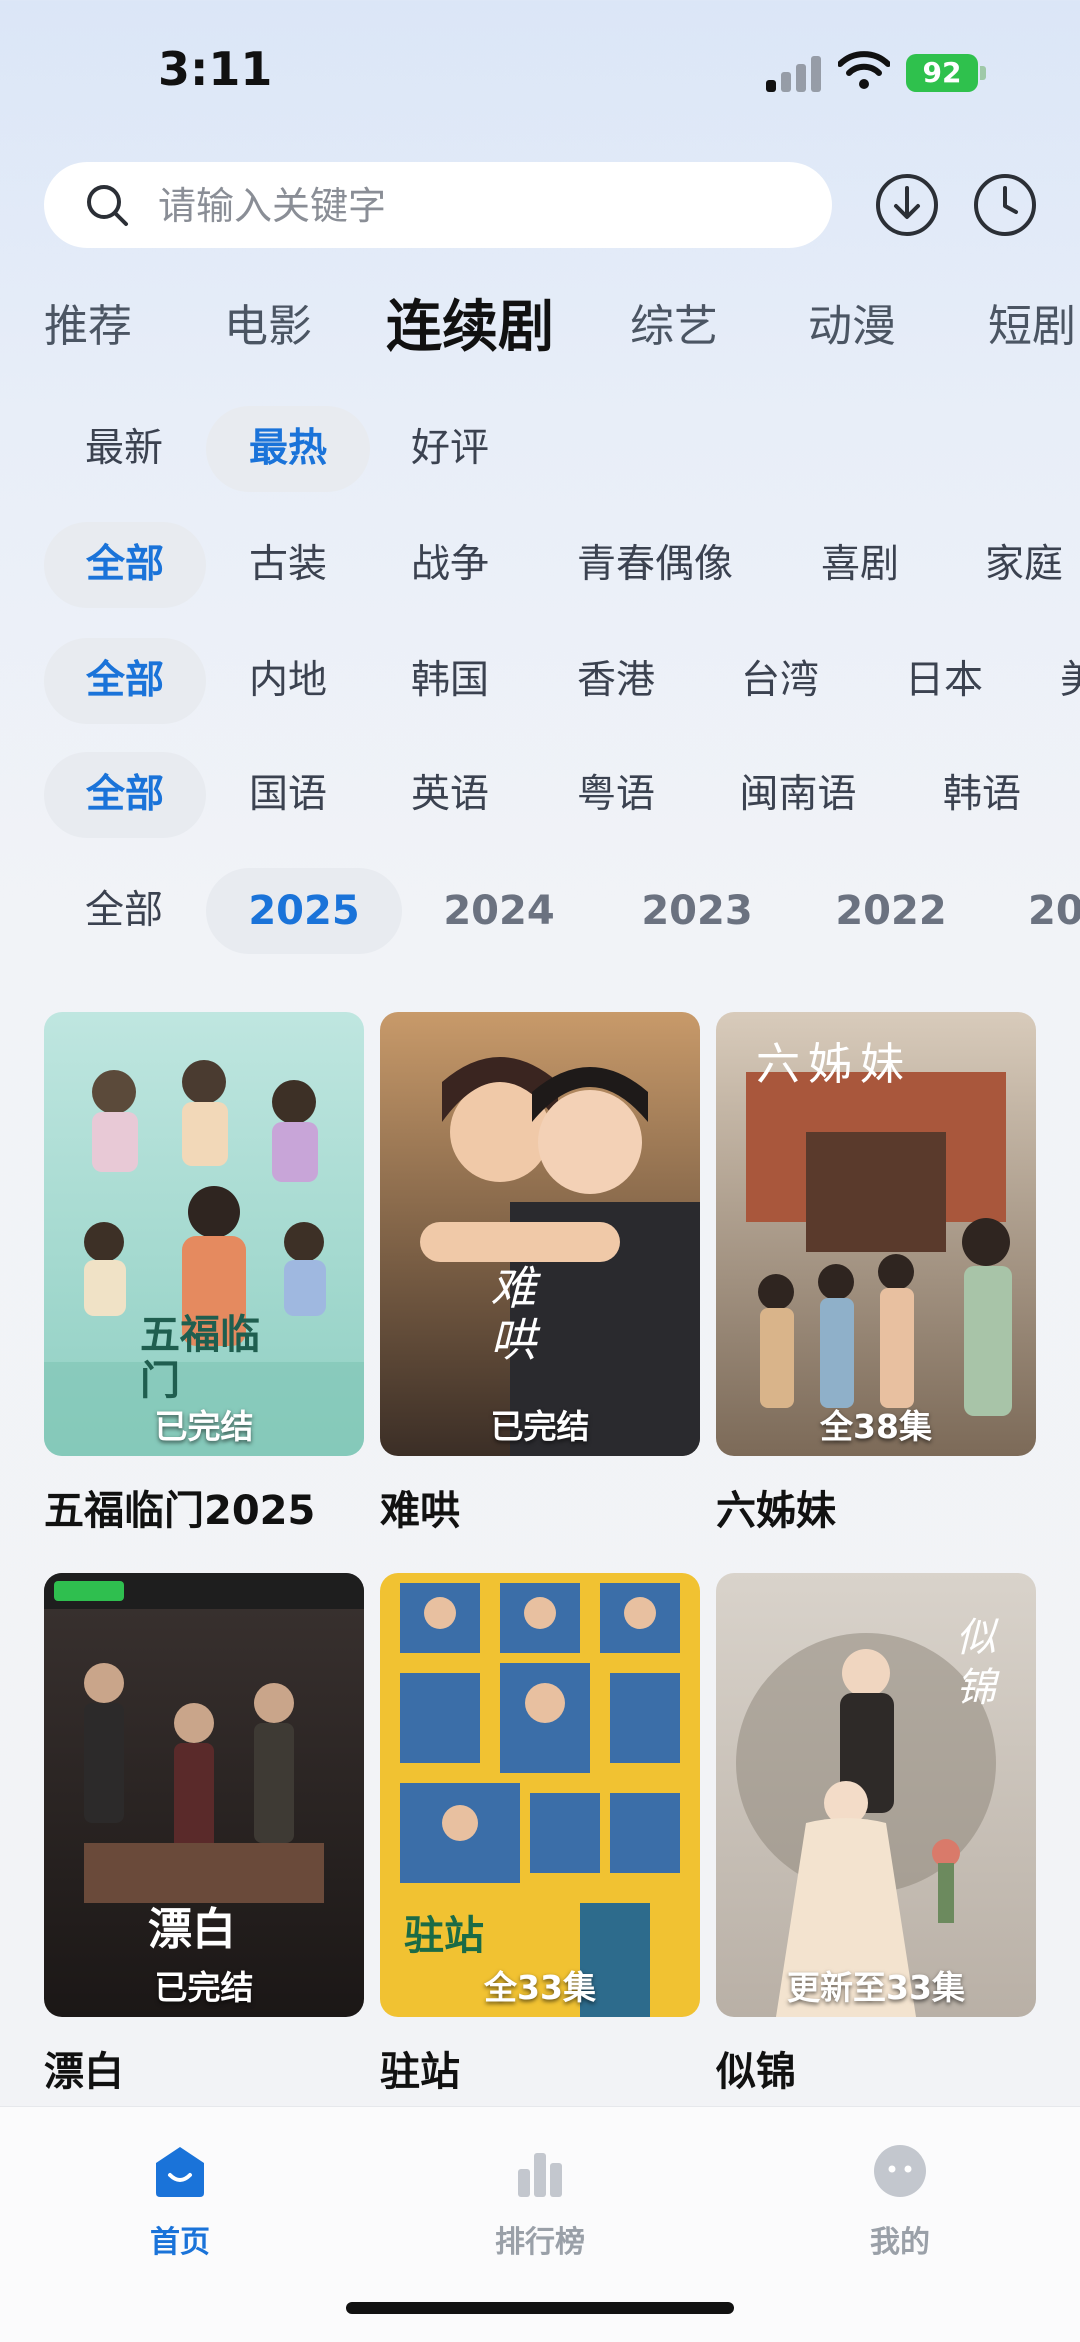 Image resolution: width=1080 pixels, height=2342 pixels. Describe the element at coordinates (540, 2175) in the screenshot. I see `ranking-icon` at that location.